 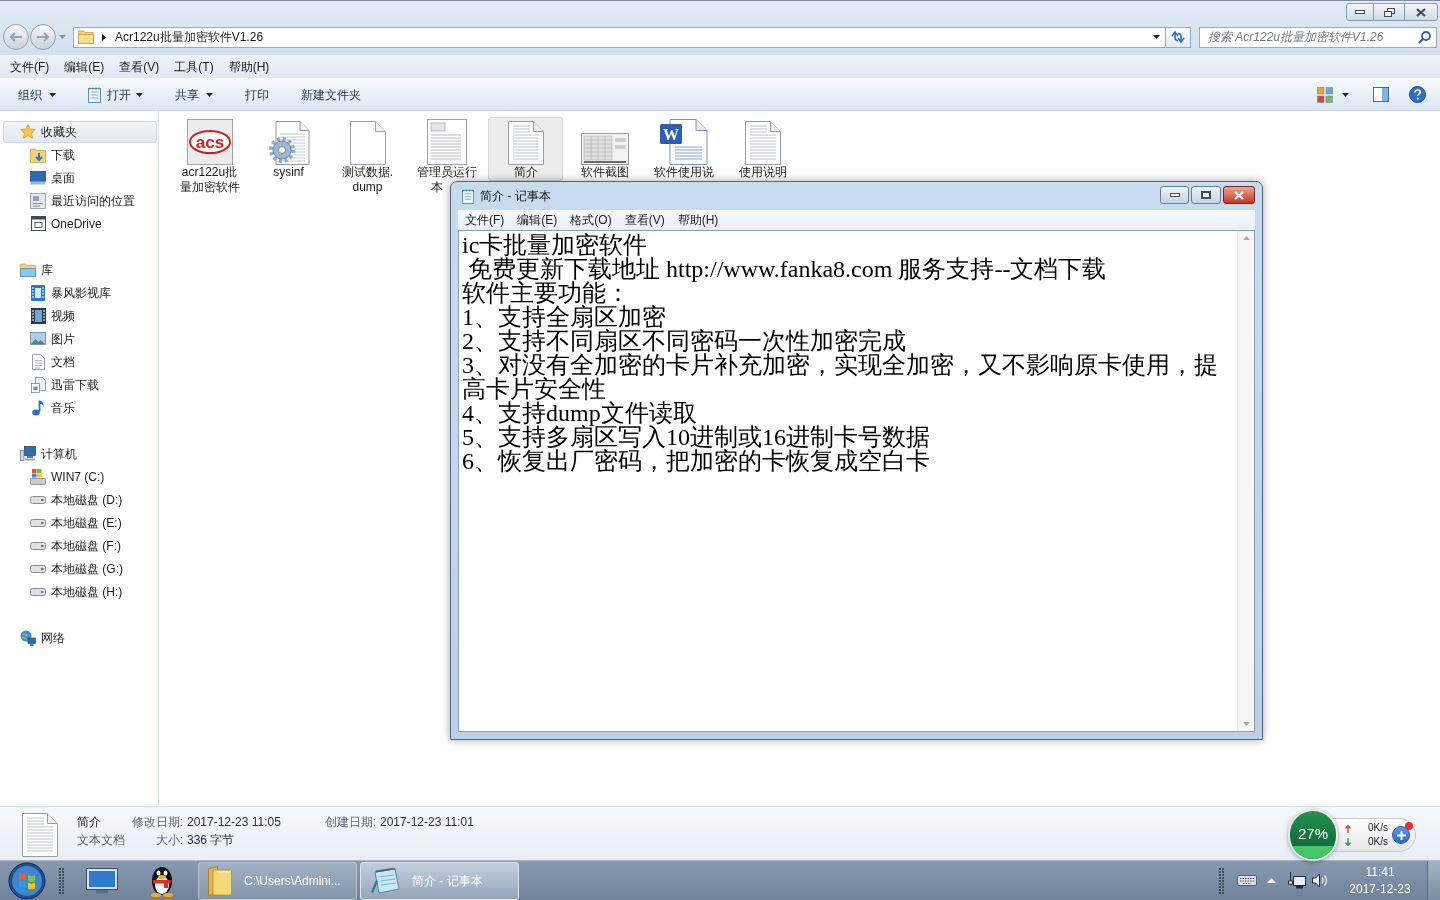 I want to click on refresh-button, so click(x=1178, y=37).